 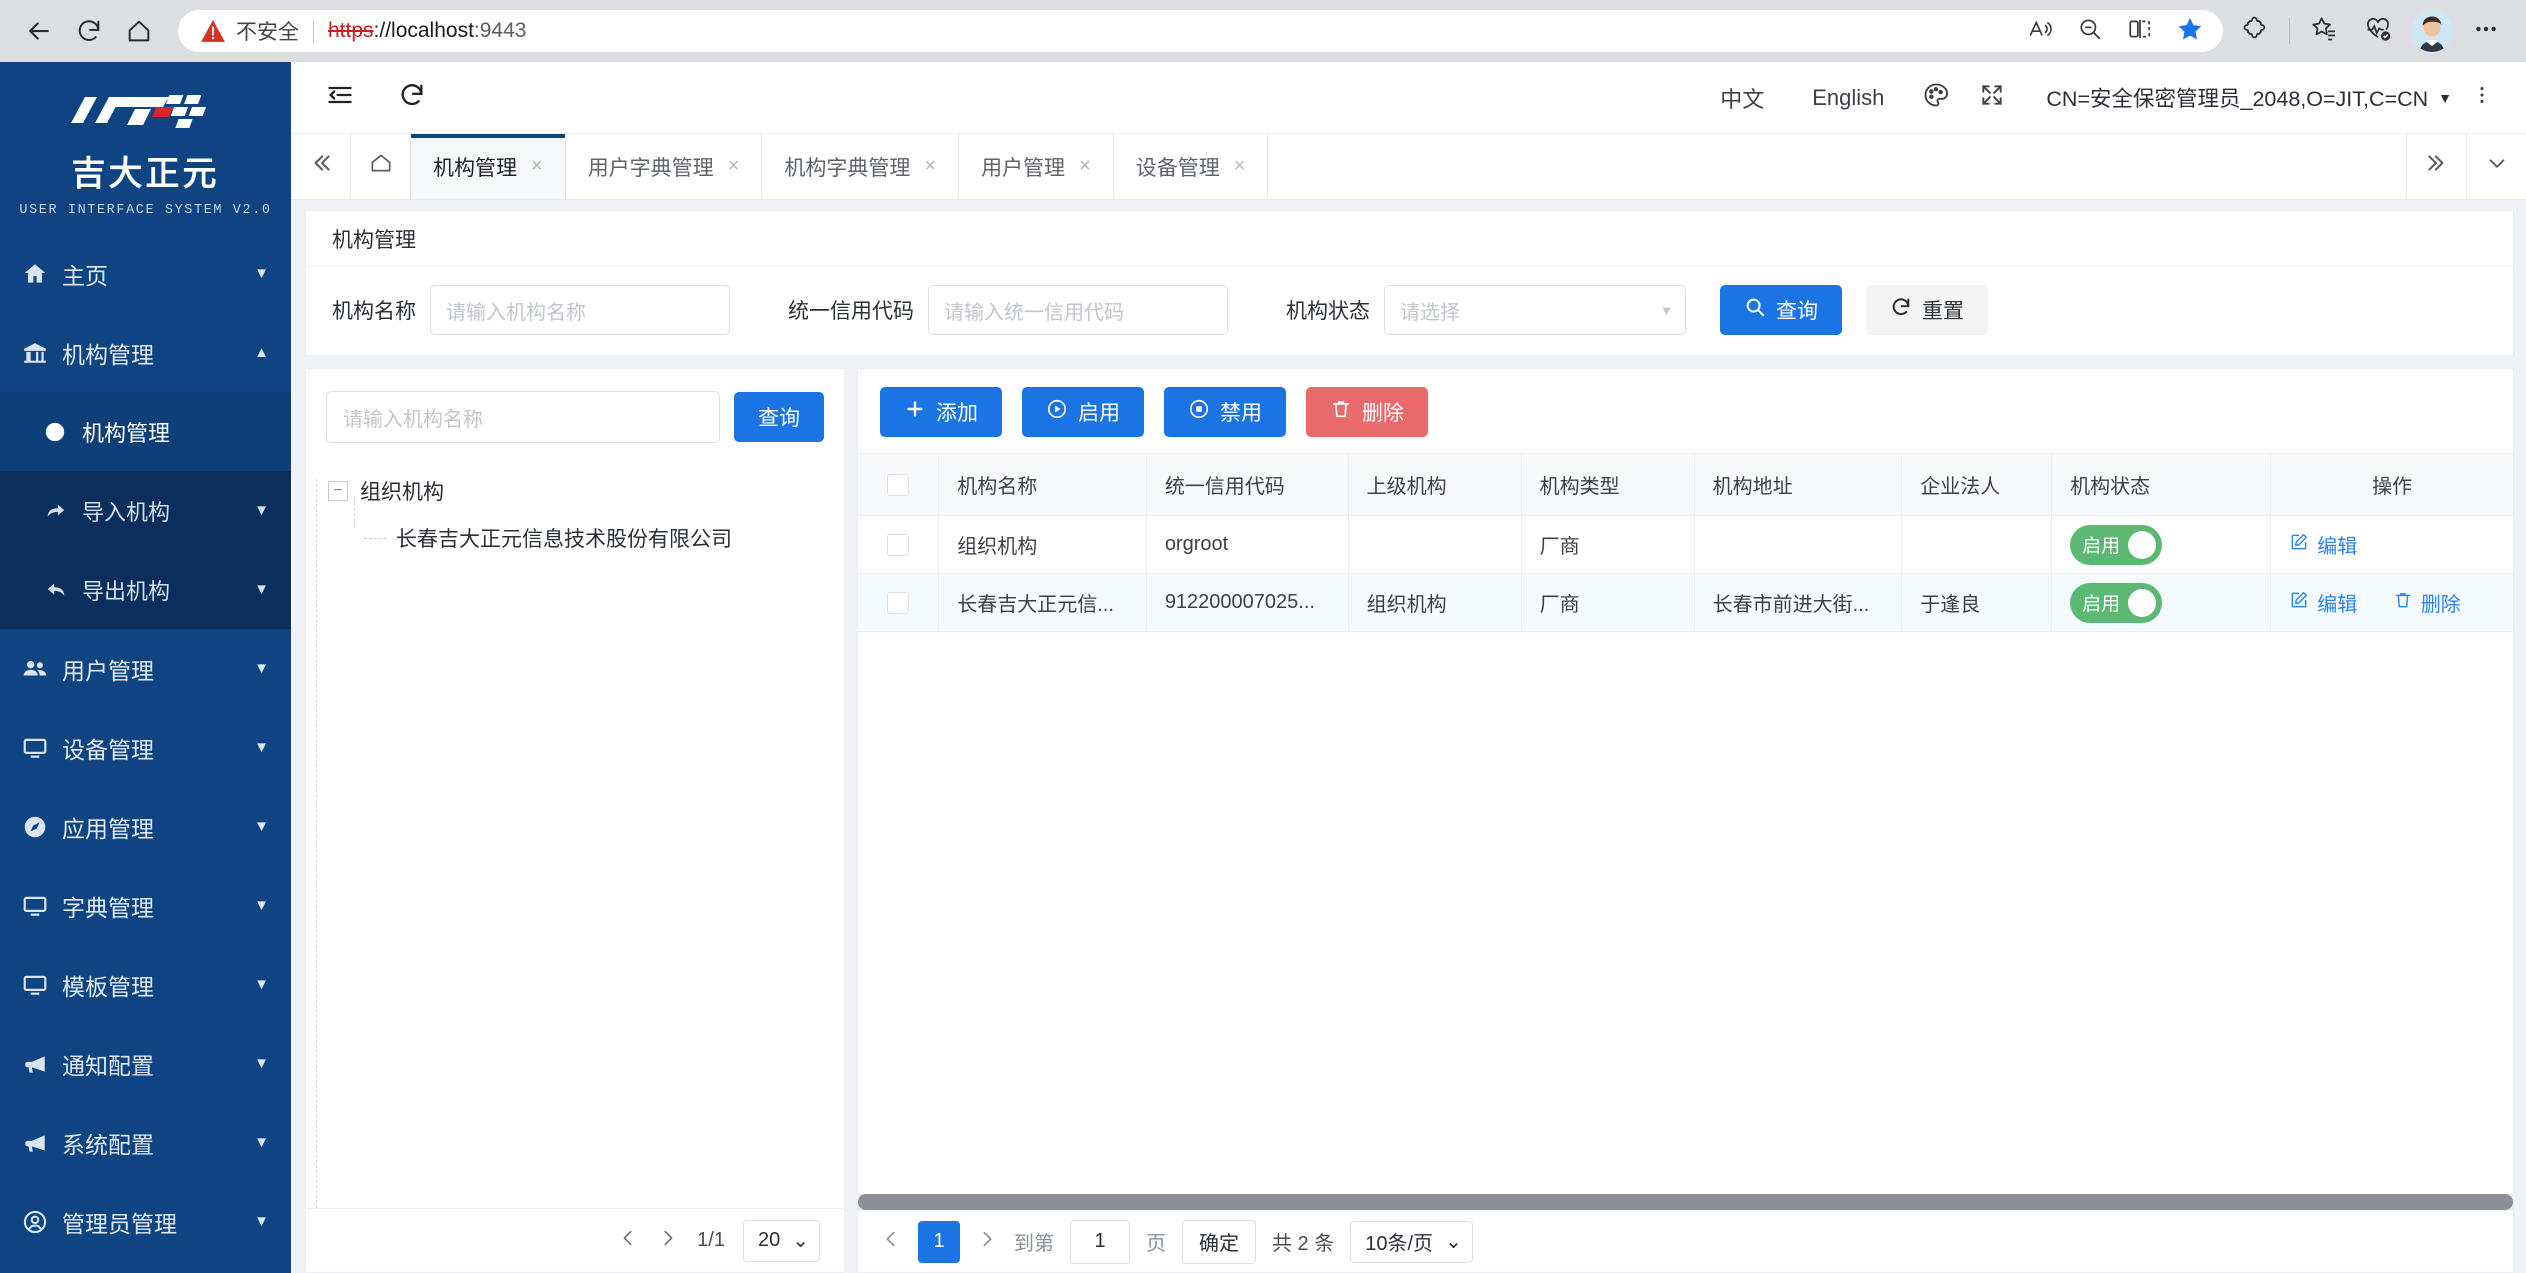 What do you see at coordinates (1535, 310) in the screenshot?
I see `org-status-select: 请选择 ▼` at bounding box center [1535, 310].